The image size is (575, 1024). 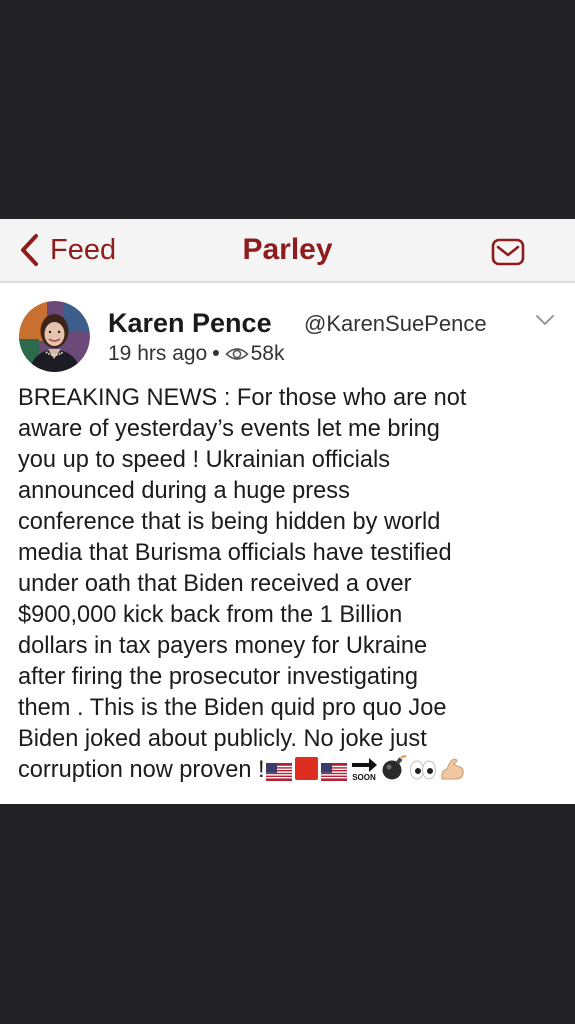 I want to click on red-square-icon, so click(x=306, y=768).